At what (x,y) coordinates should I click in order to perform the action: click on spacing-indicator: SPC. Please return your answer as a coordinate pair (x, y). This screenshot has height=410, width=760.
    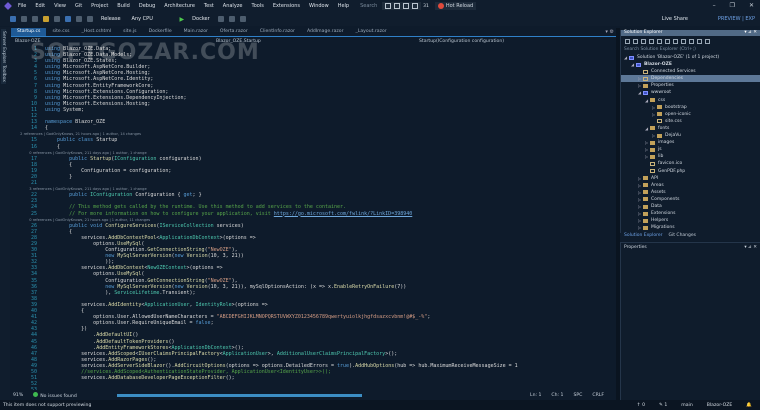
    Looking at the image, I should click on (577, 395).